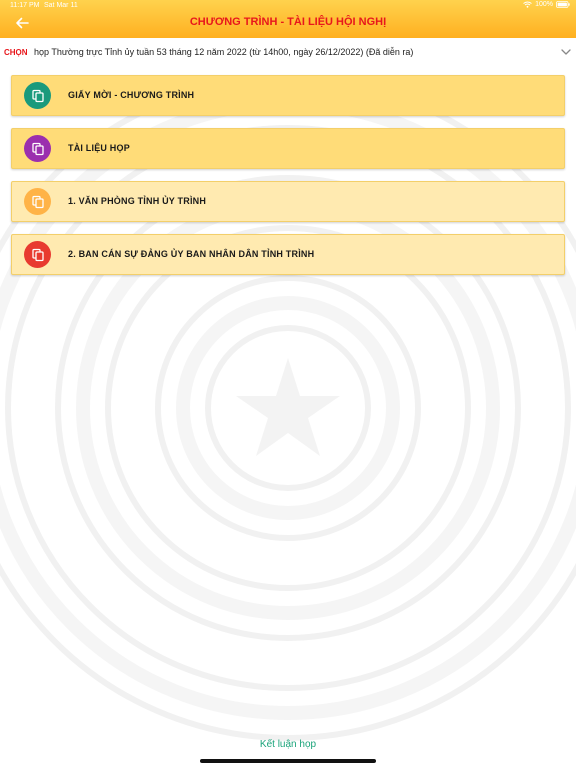 The image size is (576, 768). I want to click on status-right: 100%, so click(546, 4).